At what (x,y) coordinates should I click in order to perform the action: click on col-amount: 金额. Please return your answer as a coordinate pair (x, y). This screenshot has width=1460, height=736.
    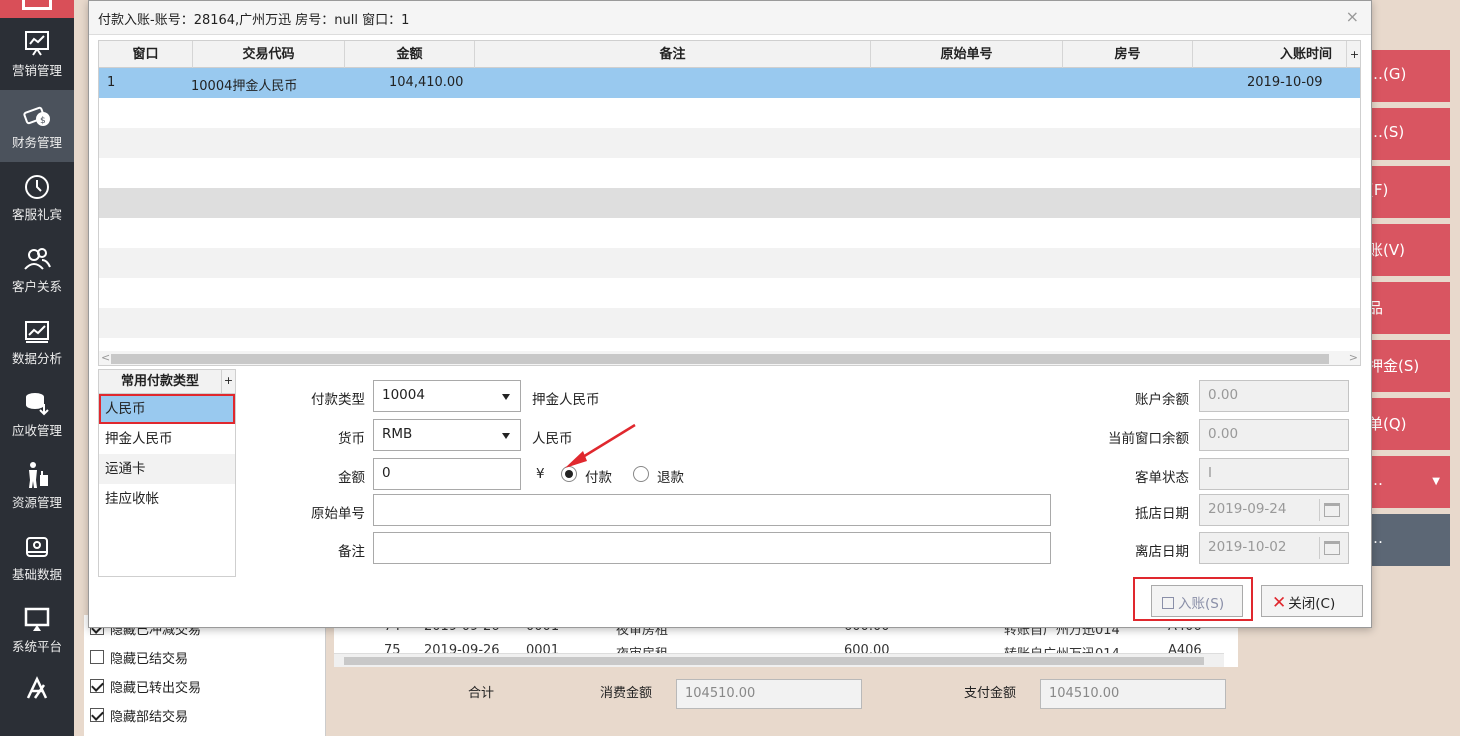
    Looking at the image, I should click on (410, 54).